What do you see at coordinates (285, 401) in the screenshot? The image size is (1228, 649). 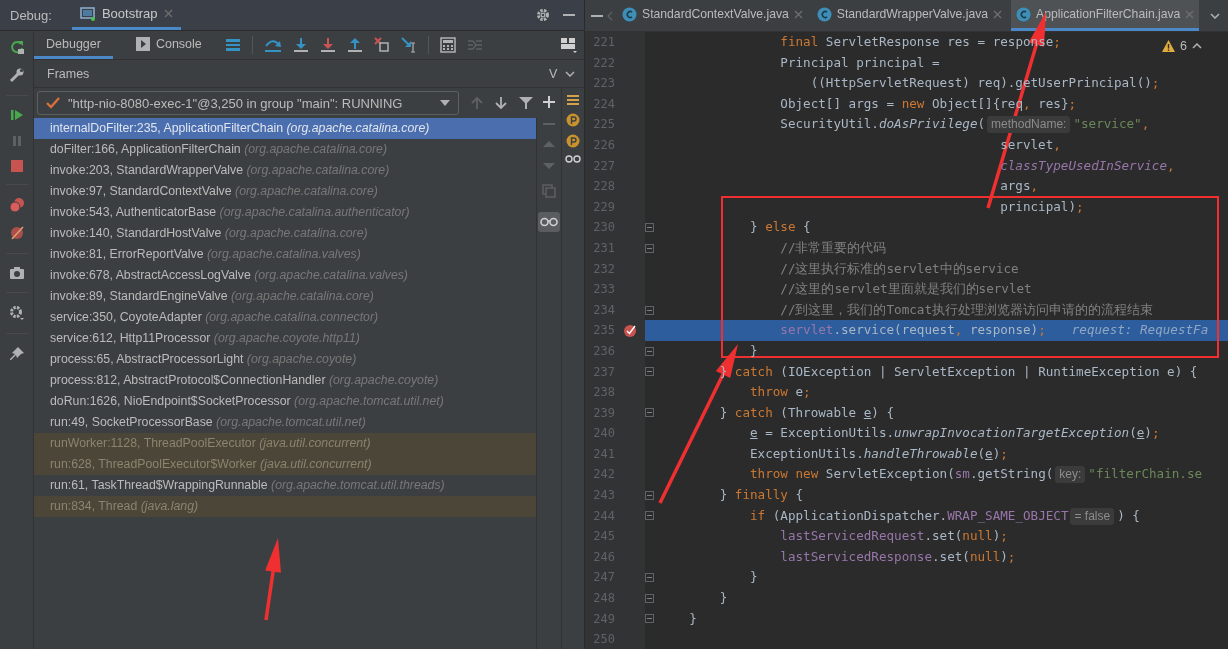 I see `stack-frame: doRun:1626, NioEndpoint$SocketProcessor (org.apache.tomcat.util.net)` at bounding box center [285, 401].